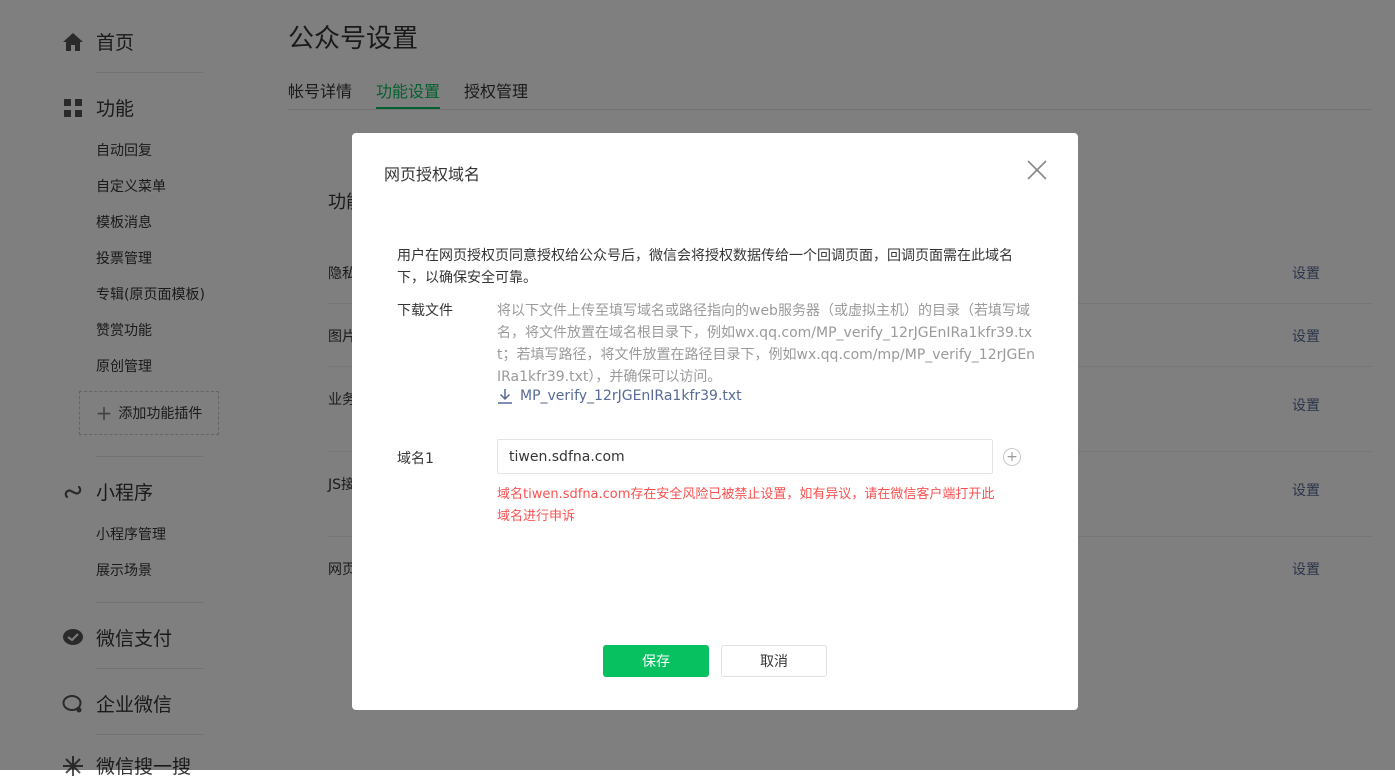  What do you see at coordinates (656, 661) in the screenshot?
I see `save-button: 保存` at bounding box center [656, 661].